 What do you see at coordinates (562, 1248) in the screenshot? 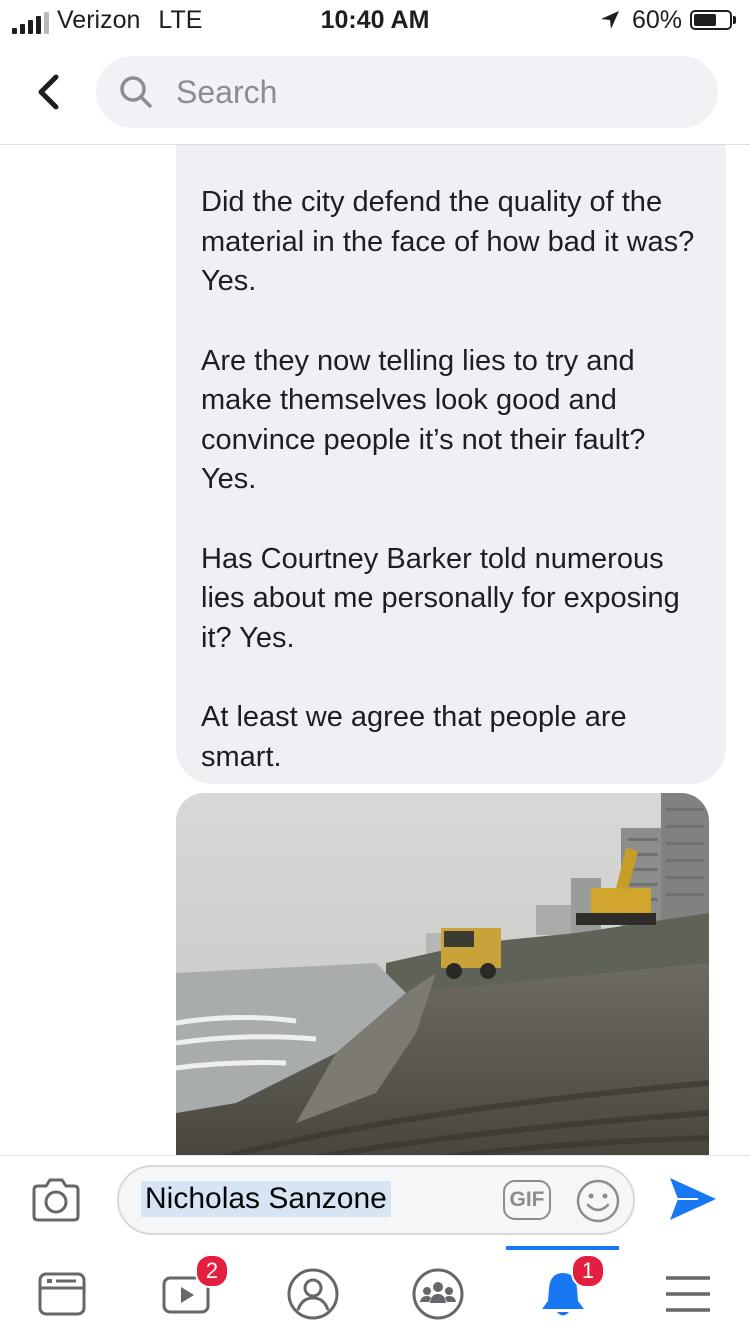
I see `active-tab-indicator` at bounding box center [562, 1248].